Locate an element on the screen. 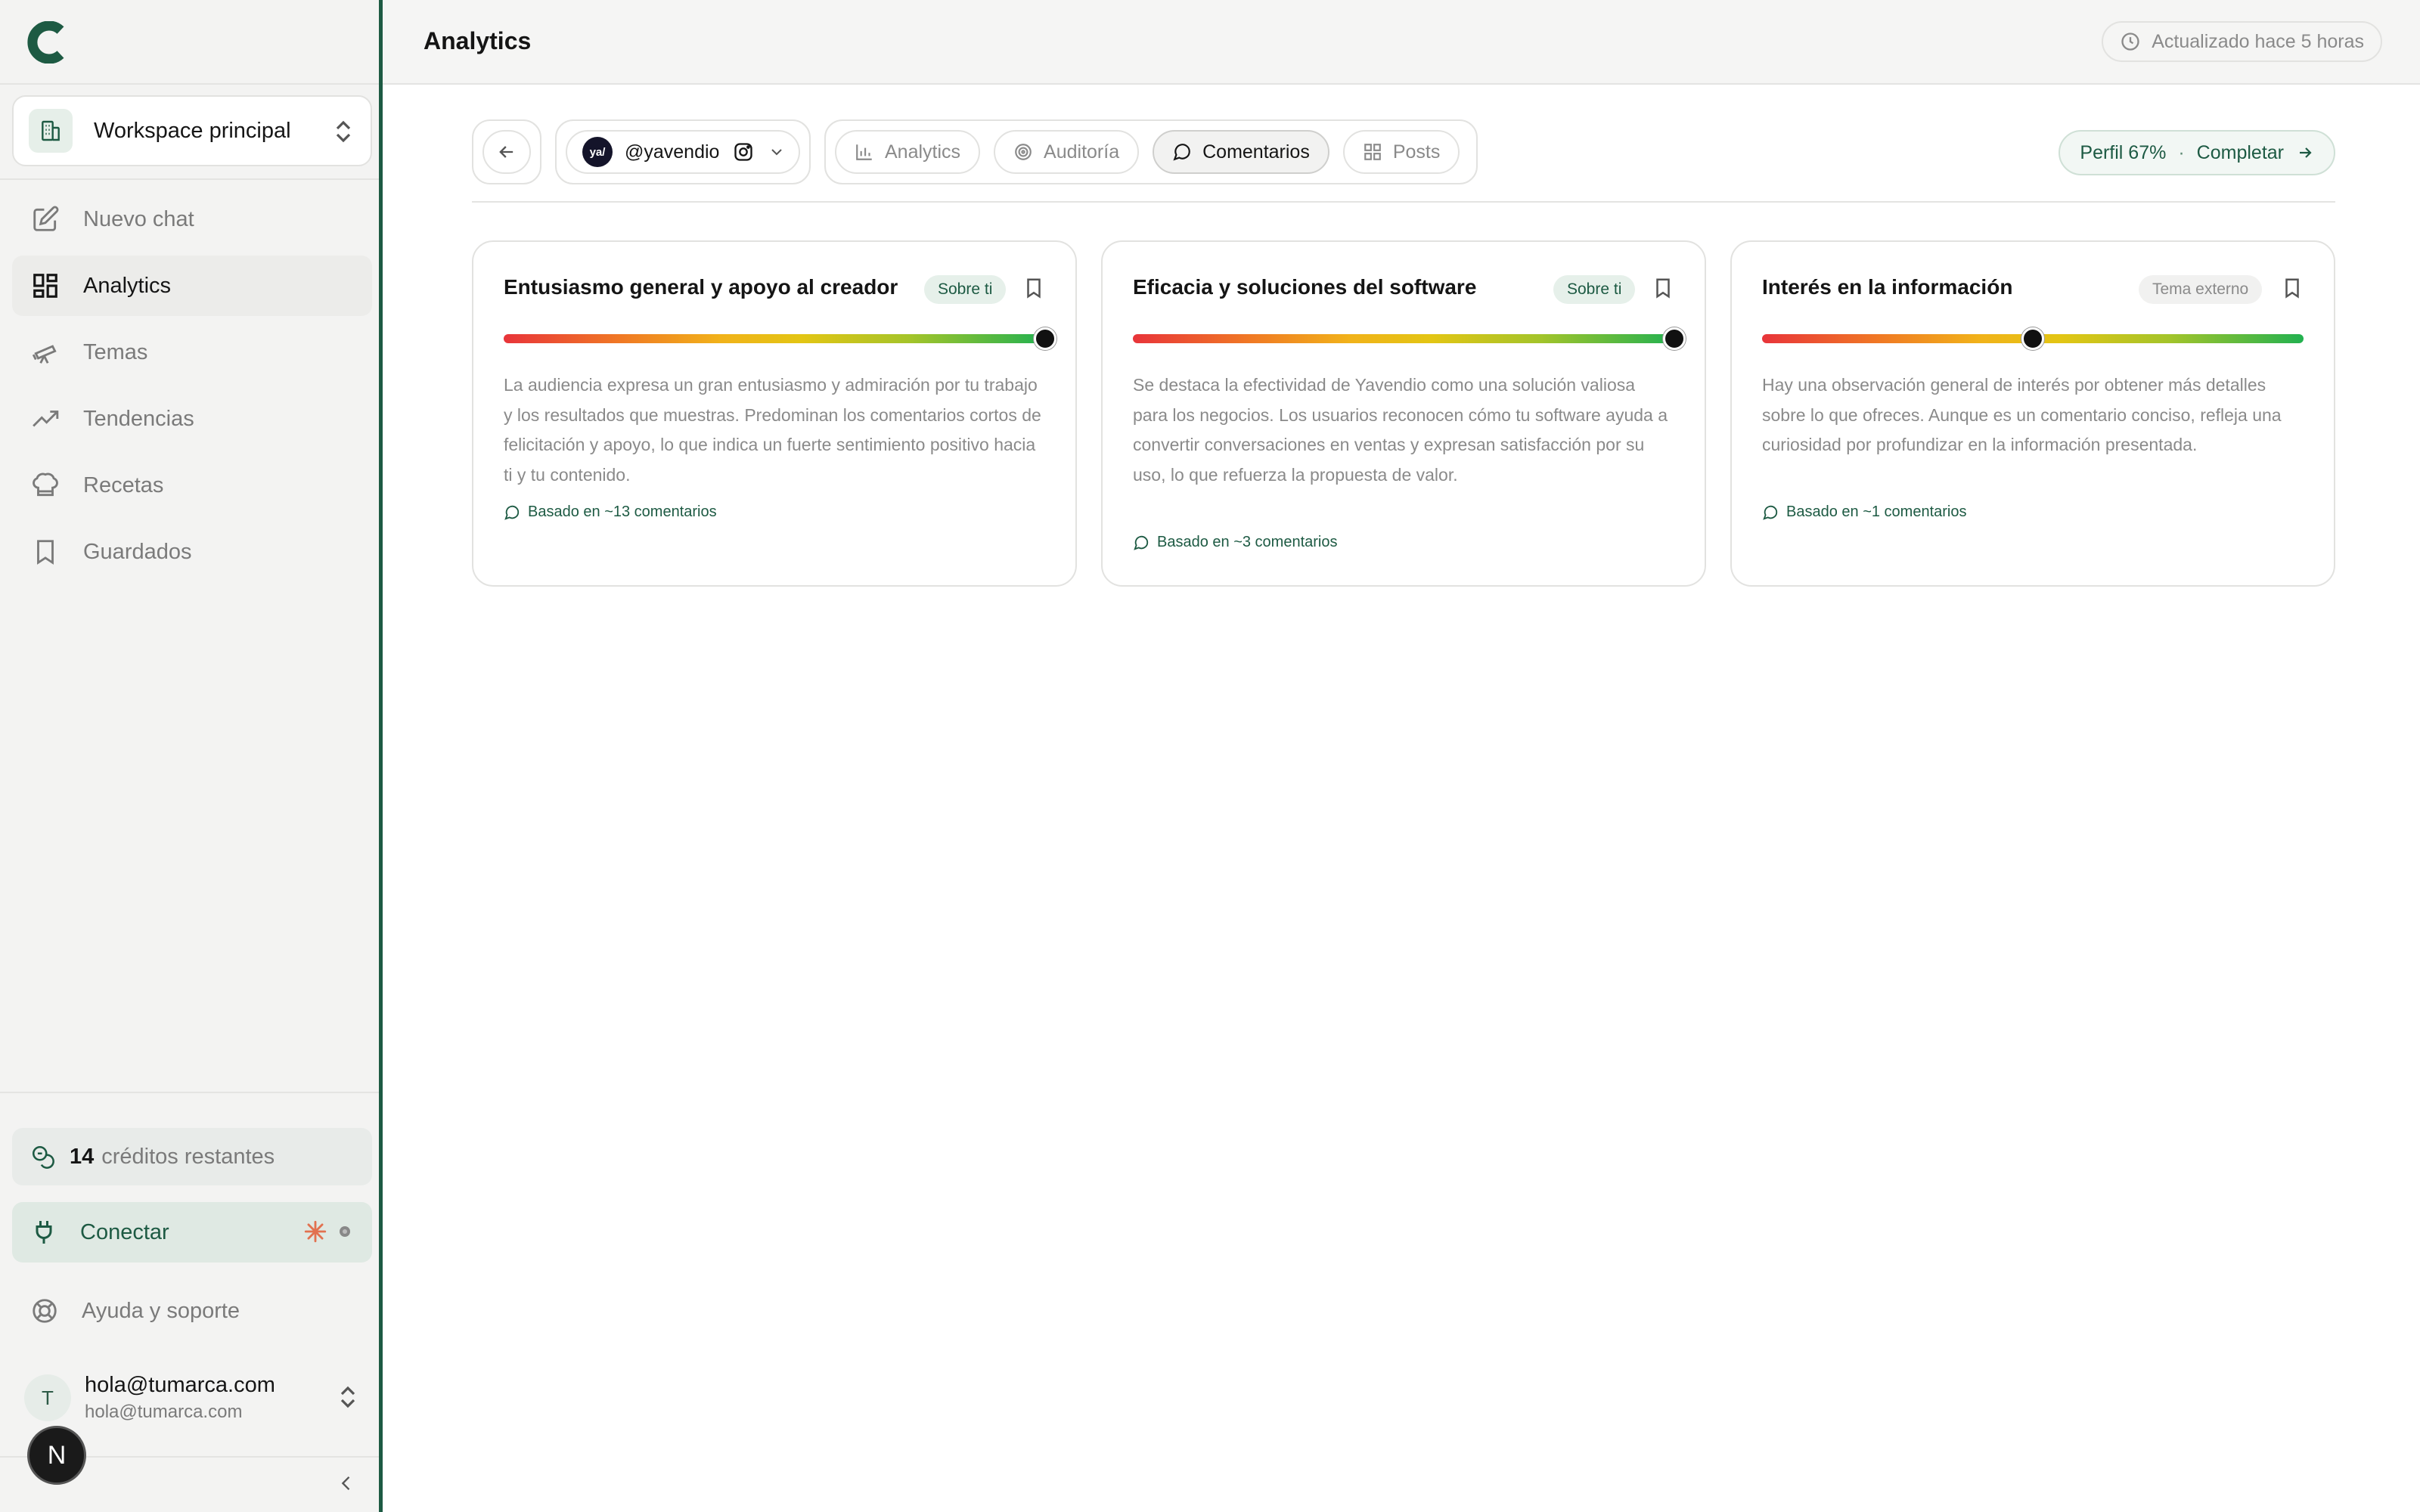 This screenshot has width=2420, height=1512. tab-comentarios: Comentarios is located at coordinates (1241, 152).